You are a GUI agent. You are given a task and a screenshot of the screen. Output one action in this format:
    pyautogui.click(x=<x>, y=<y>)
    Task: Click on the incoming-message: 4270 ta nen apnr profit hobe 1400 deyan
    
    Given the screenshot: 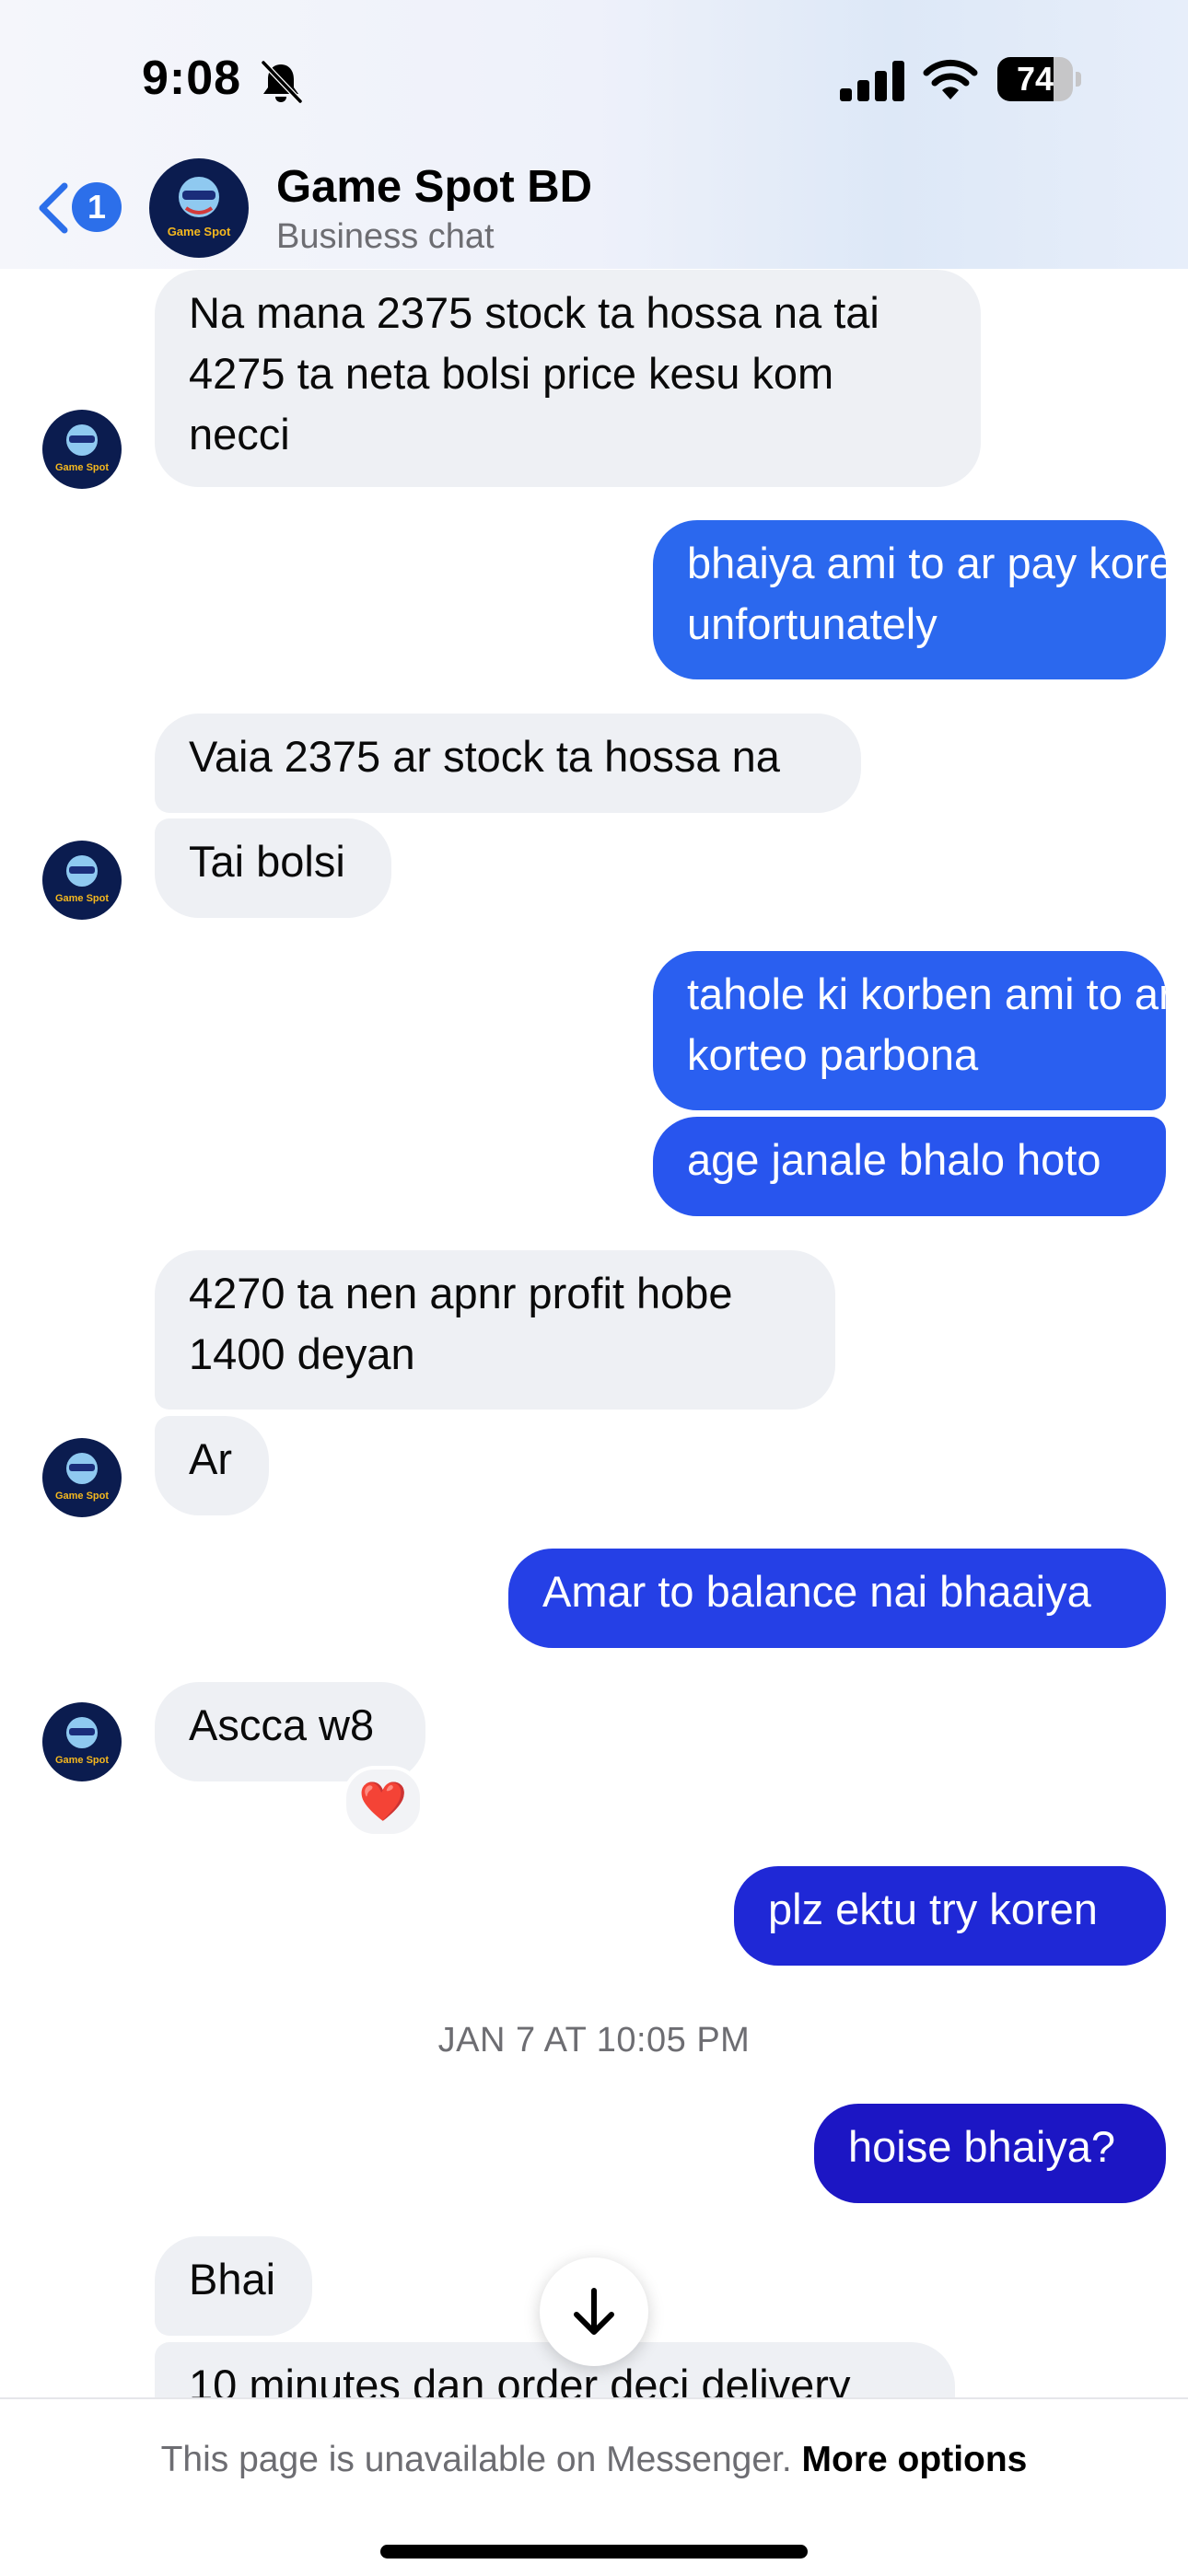 What is the action you would take?
    pyautogui.click(x=495, y=1330)
    